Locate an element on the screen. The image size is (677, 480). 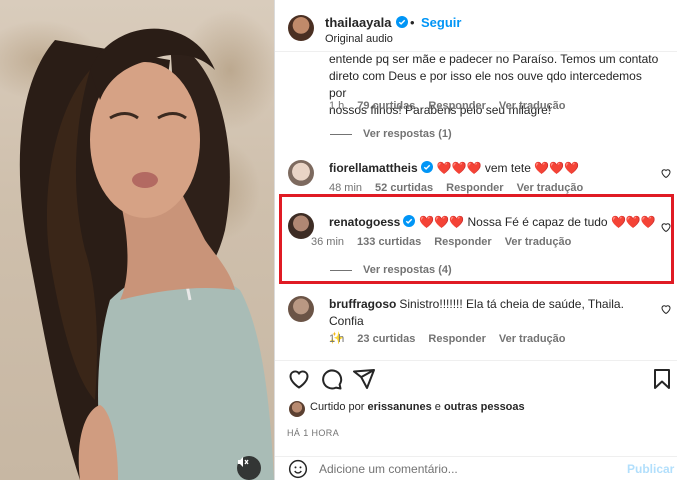
comment-meta: 1 h 79 curtidas Responder Ver tradução is located at coordinates (454, 106).